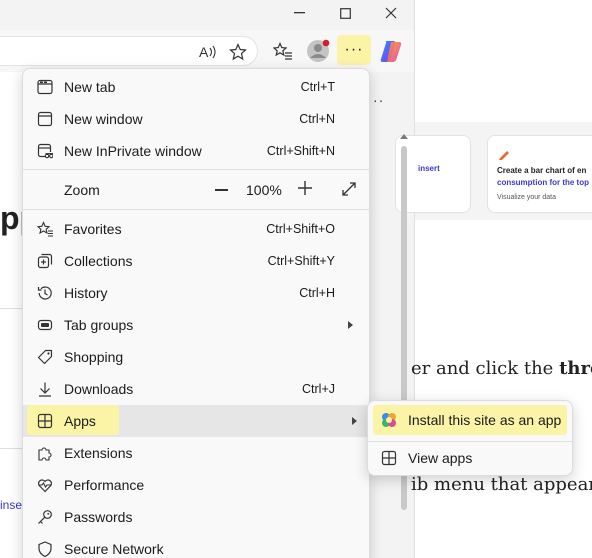 This screenshot has height=558, width=592. What do you see at coordinates (197, 357) in the screenshot?
I see `menu-item-shopping: Shopping` at bounding box center [197, 357].